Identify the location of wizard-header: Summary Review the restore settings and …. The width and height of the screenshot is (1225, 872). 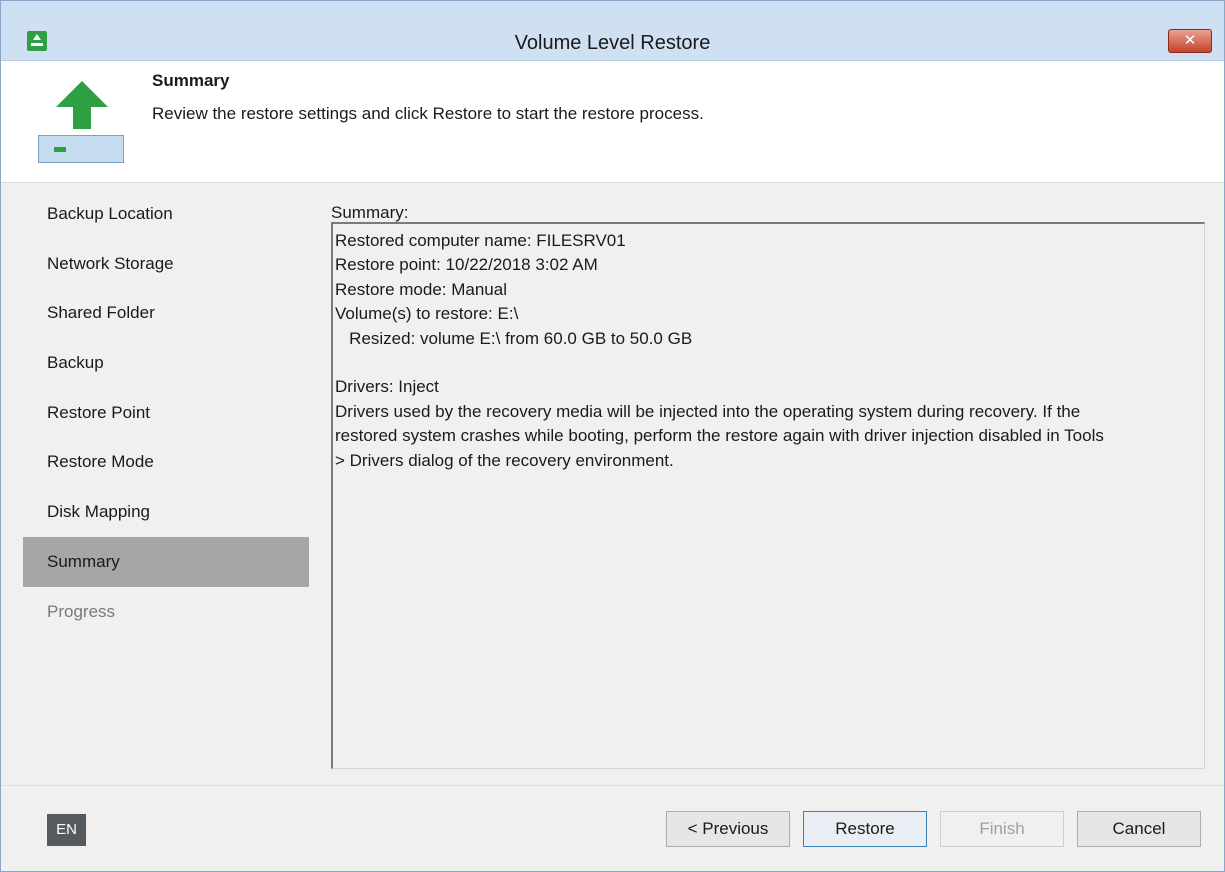
(612, 122).